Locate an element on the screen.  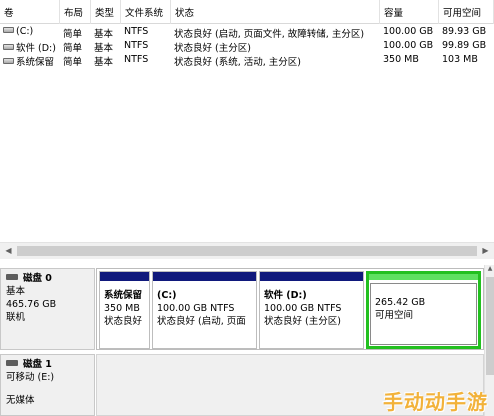
disk-0-label: 磁盘 0 基本 465.76 GB 联机 is located at coordinates (47, 309).